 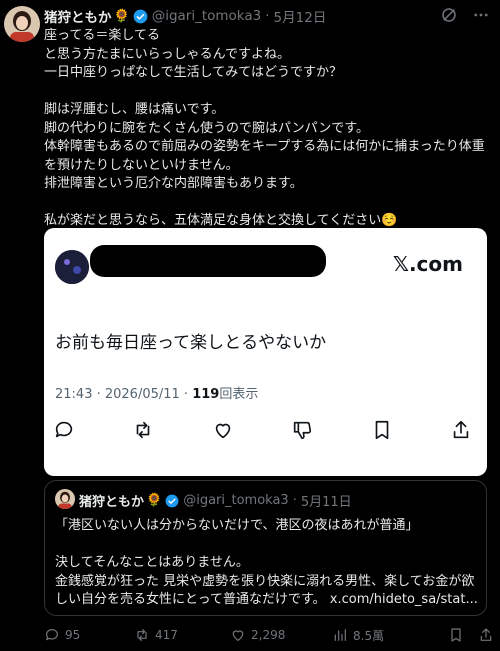 I want to click on like-button: 2,298, so click(x=281, y=635).